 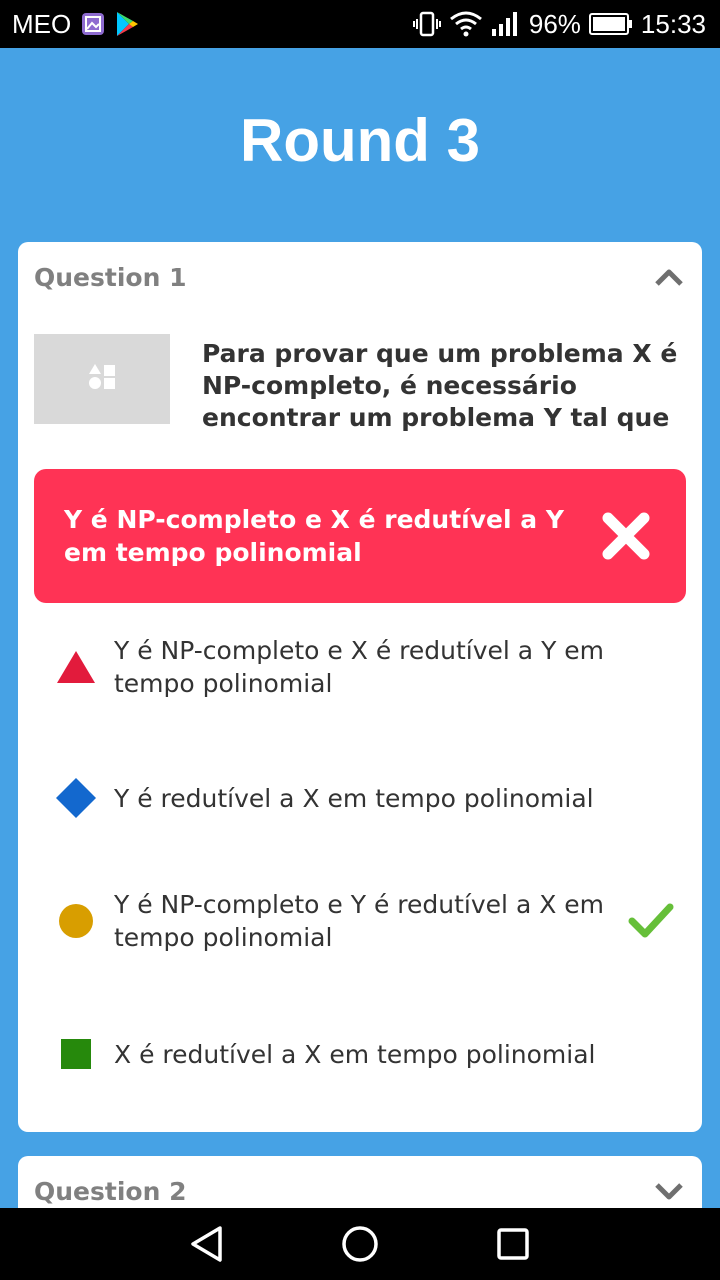 What do you see at coordinates (42, 23) in the screenshot?
I see `carrier-label: MEO` at bounding box center [42, 23].